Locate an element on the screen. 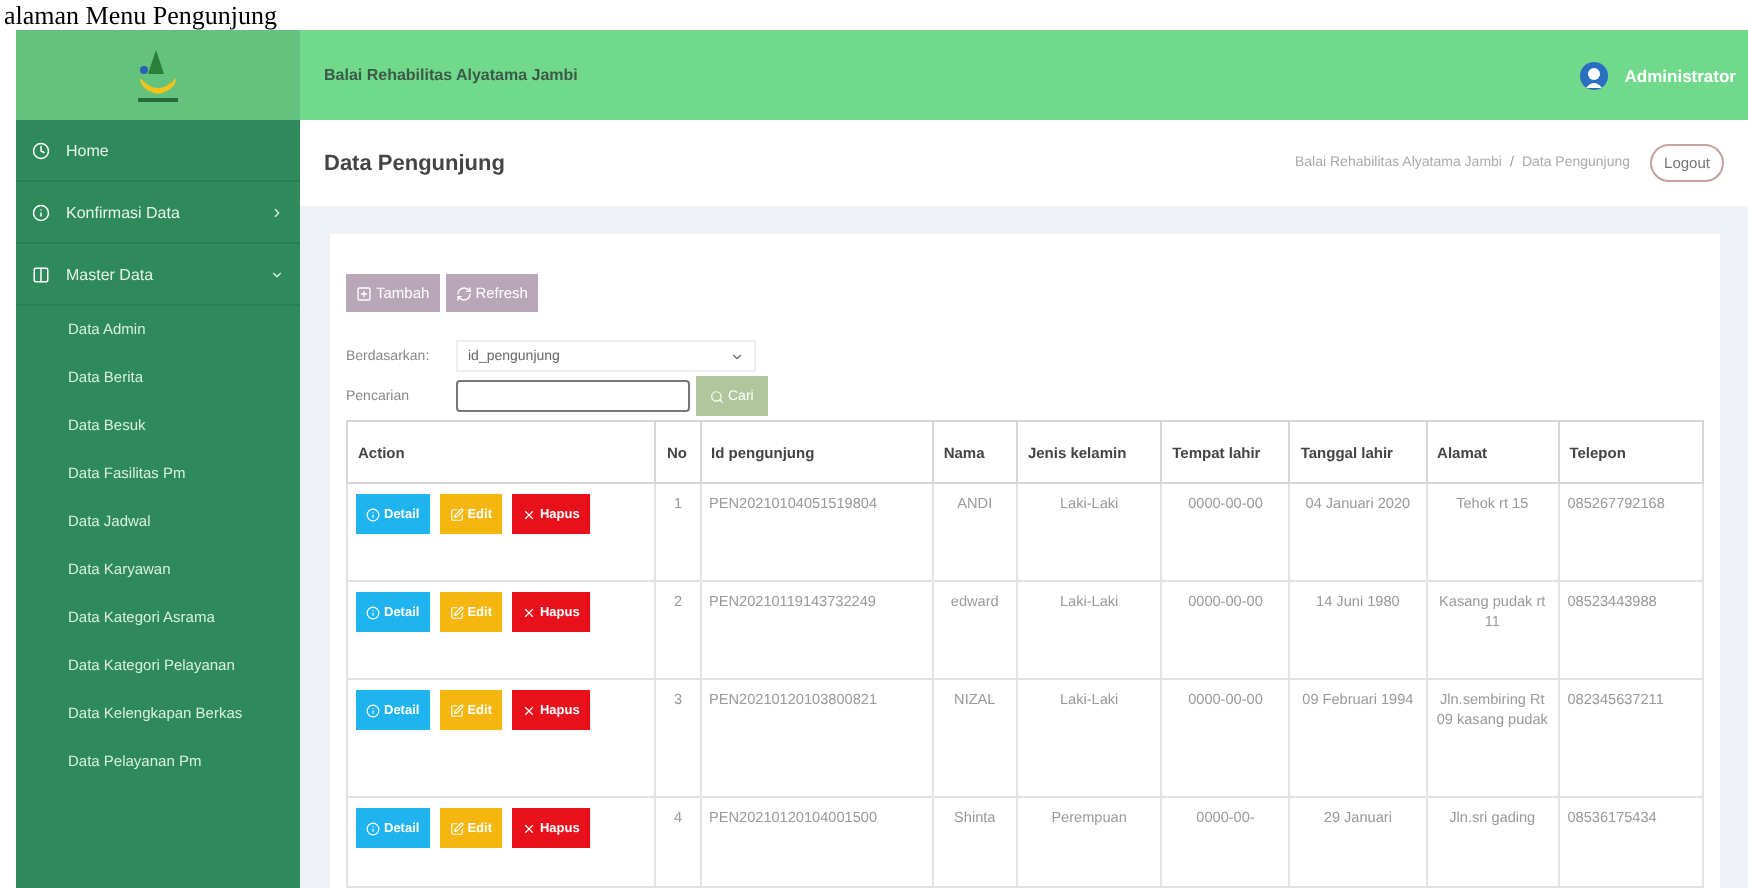 This screenshot has height=888, width=1748. columns-icon is located at coordinates (41, 274).